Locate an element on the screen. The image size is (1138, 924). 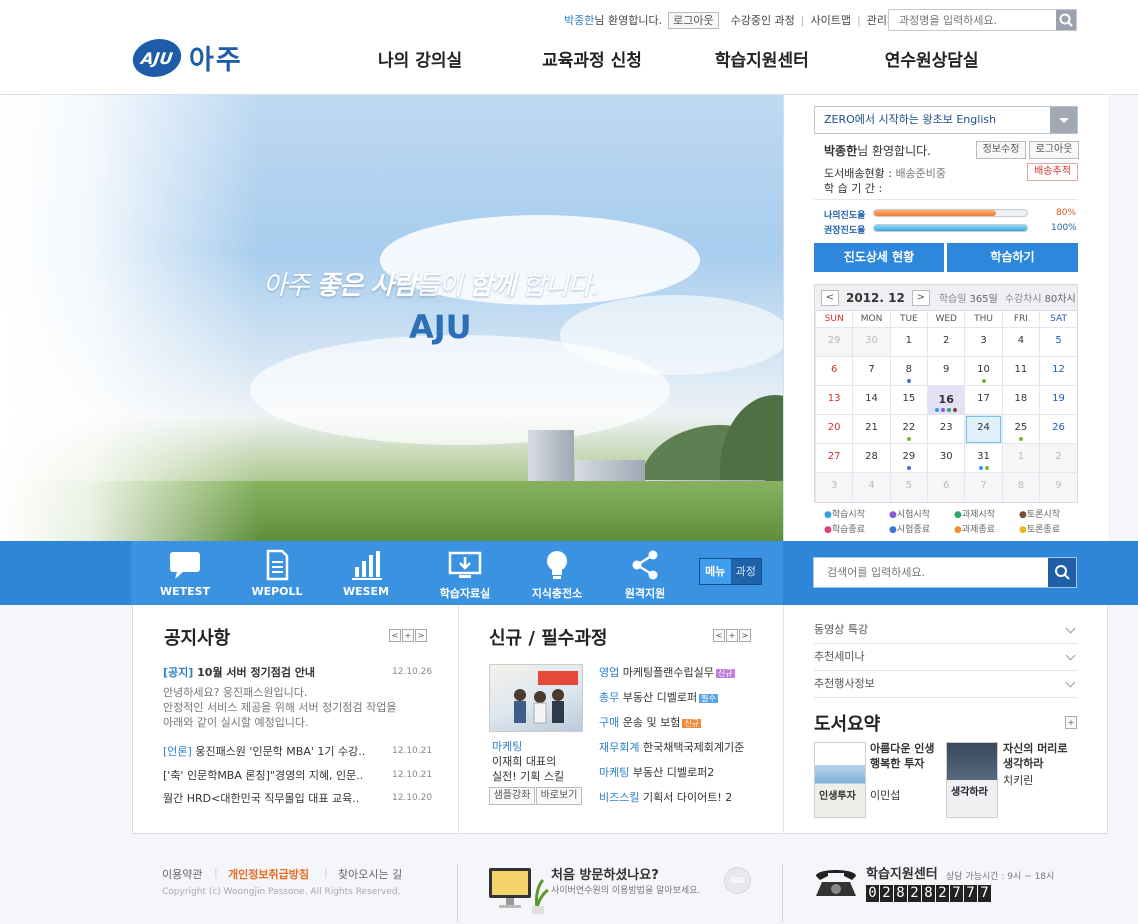
accordion-seminar: 추천세미나 is located at coordinates (946, 657).